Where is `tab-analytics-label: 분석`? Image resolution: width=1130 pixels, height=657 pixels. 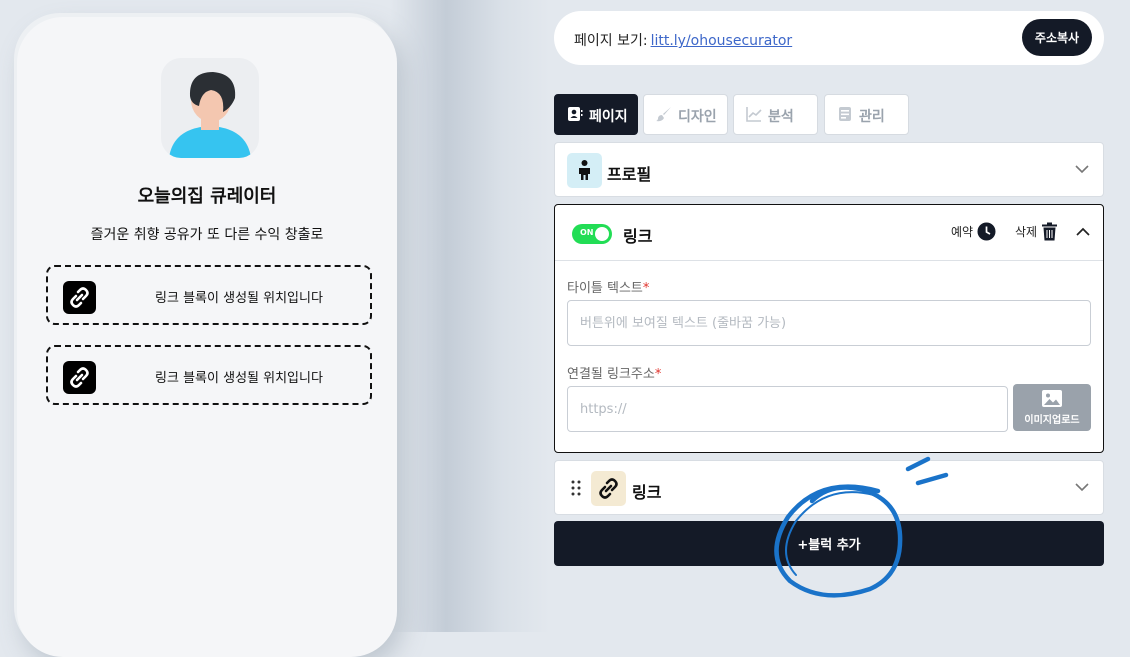
tab-analytics-label: 분석 is located at coordinates (781, 117).